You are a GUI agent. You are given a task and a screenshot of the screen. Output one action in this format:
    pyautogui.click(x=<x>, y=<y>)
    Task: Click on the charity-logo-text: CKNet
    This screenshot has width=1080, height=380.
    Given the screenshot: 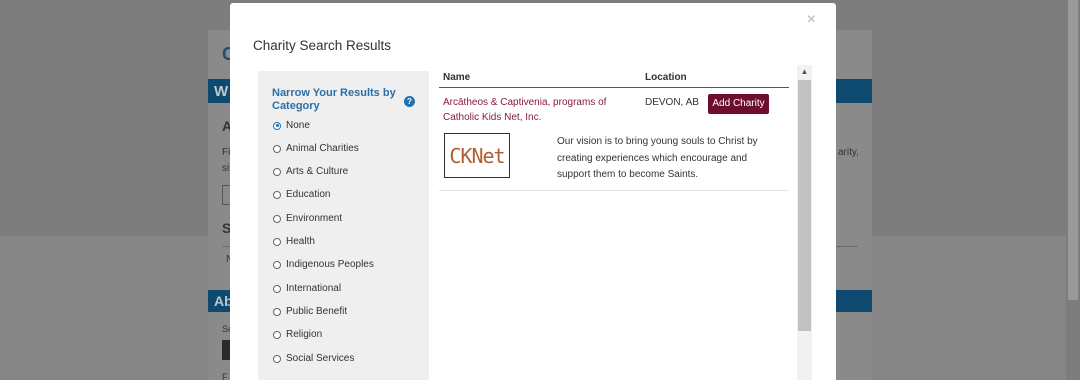 What is the action you would take?
    pyautogui.click(x=477, y=155)
    